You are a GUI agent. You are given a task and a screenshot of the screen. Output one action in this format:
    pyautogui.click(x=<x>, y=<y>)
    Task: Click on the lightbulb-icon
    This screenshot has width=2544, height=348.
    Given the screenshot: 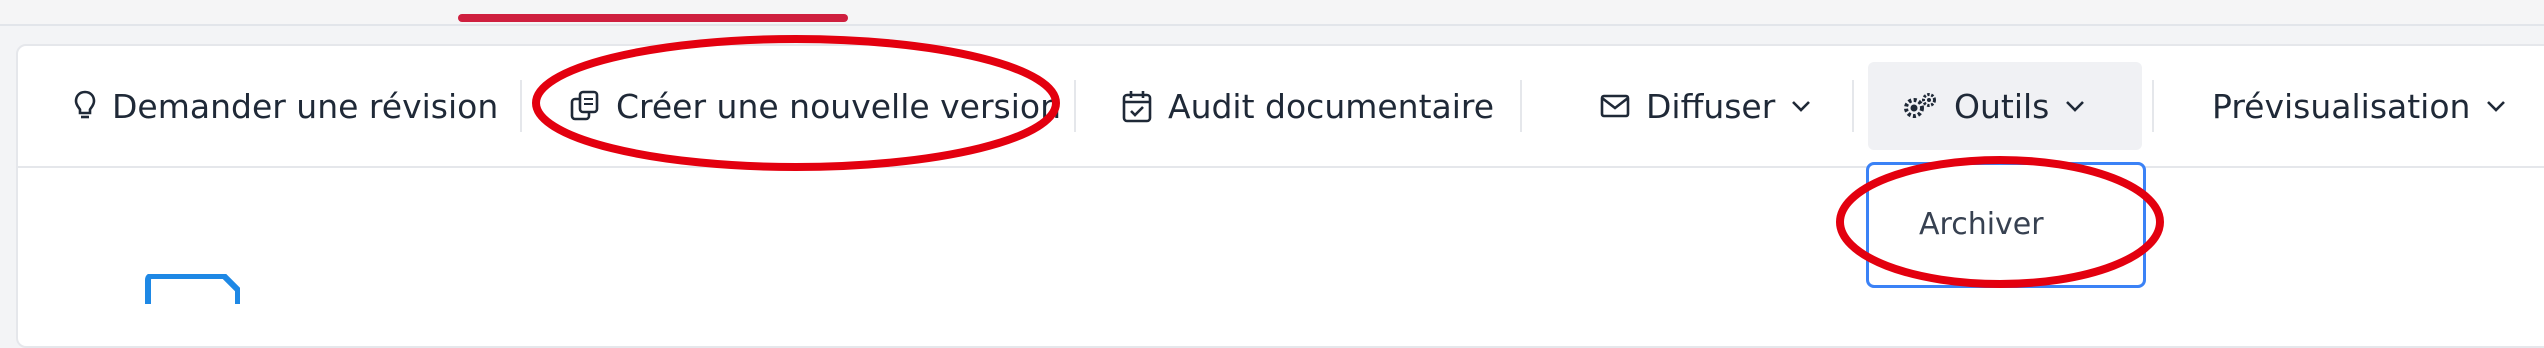 What is the action you would take?
    pyautogui.click(x=85, y=104)
    